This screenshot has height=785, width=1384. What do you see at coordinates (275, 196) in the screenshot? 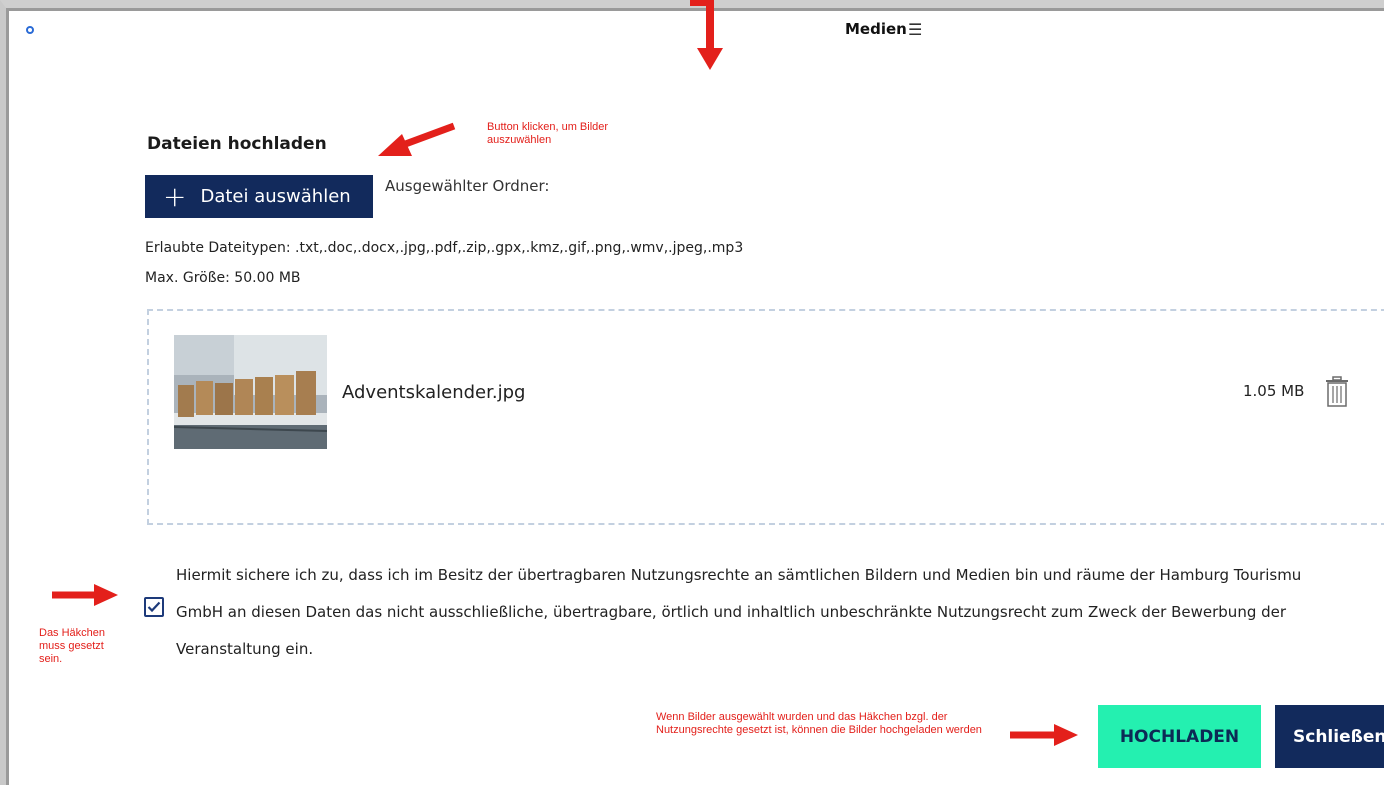
I see `choose-file-label: Datei auswählen` at bounding box center [275, 196].